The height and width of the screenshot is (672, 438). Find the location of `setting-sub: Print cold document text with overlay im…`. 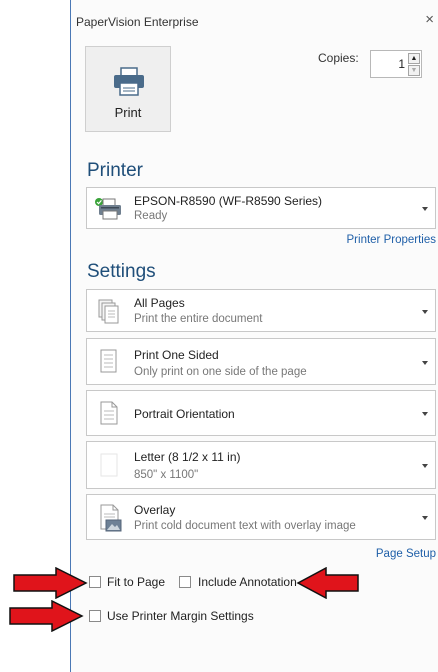

setting-sub: Print cold document text with overlay im… is located at coordinates (245, 526).